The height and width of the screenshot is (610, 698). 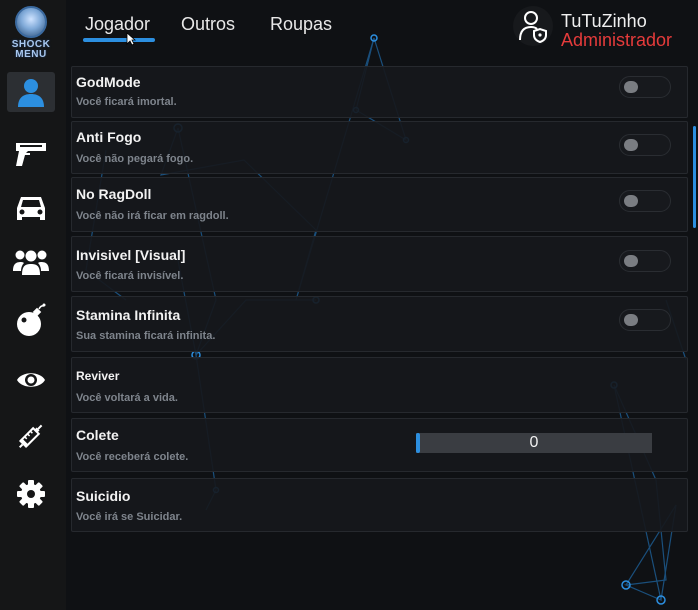 I want to click on option-row-reviver: Reviver Você voltará a vida., so click(x=379, y=385).